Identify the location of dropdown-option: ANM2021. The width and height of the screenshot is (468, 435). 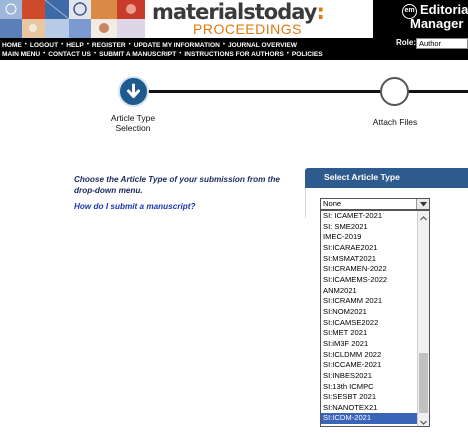
(369, 291).